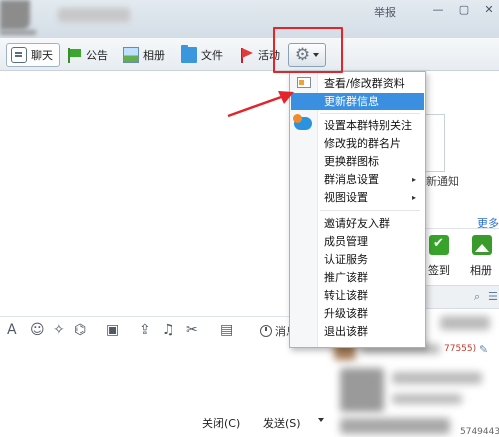  I want to click on send-button: 发送(S), so click(282, 423).